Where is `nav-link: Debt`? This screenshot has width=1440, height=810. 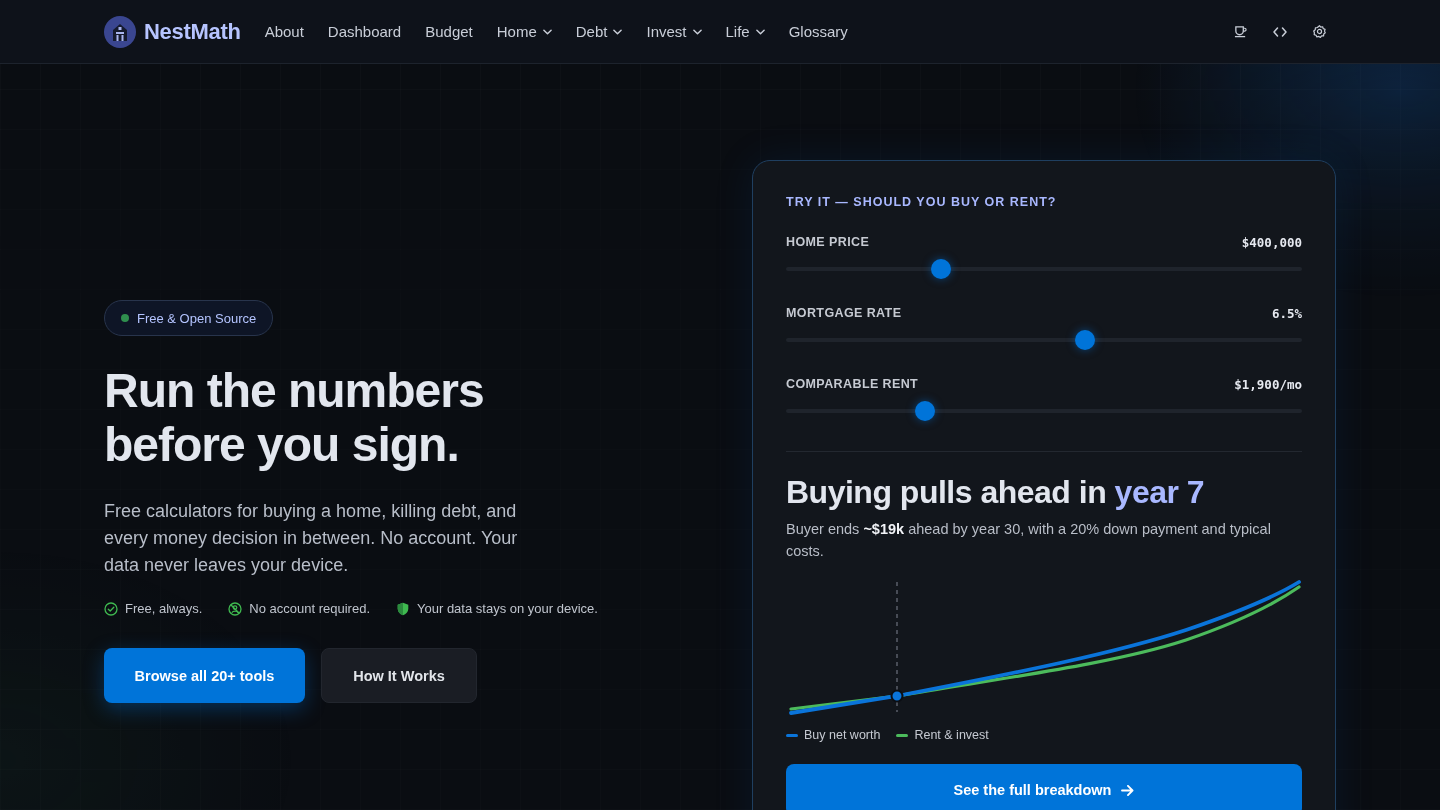
nav-link: Debt is located at coordinates (599, 31).